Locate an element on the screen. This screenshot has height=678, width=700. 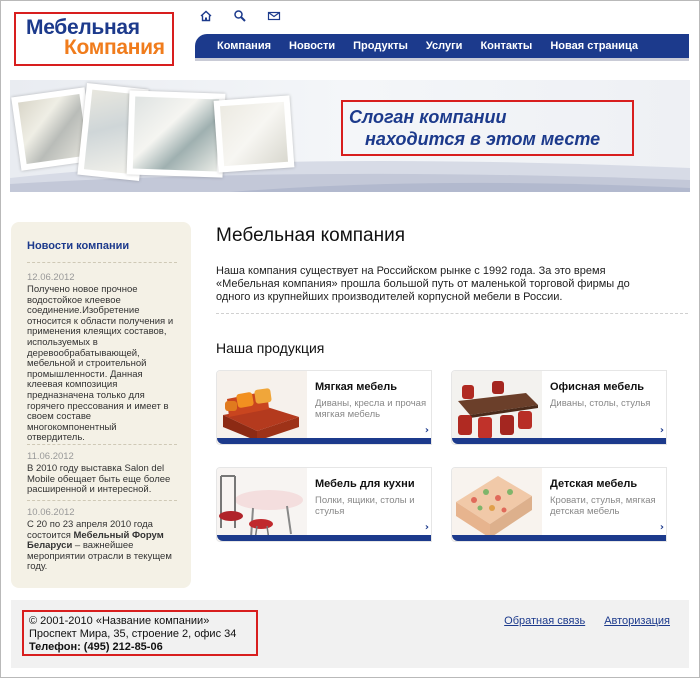
products-title: Наша продукция is located at coordinates (270, 348).